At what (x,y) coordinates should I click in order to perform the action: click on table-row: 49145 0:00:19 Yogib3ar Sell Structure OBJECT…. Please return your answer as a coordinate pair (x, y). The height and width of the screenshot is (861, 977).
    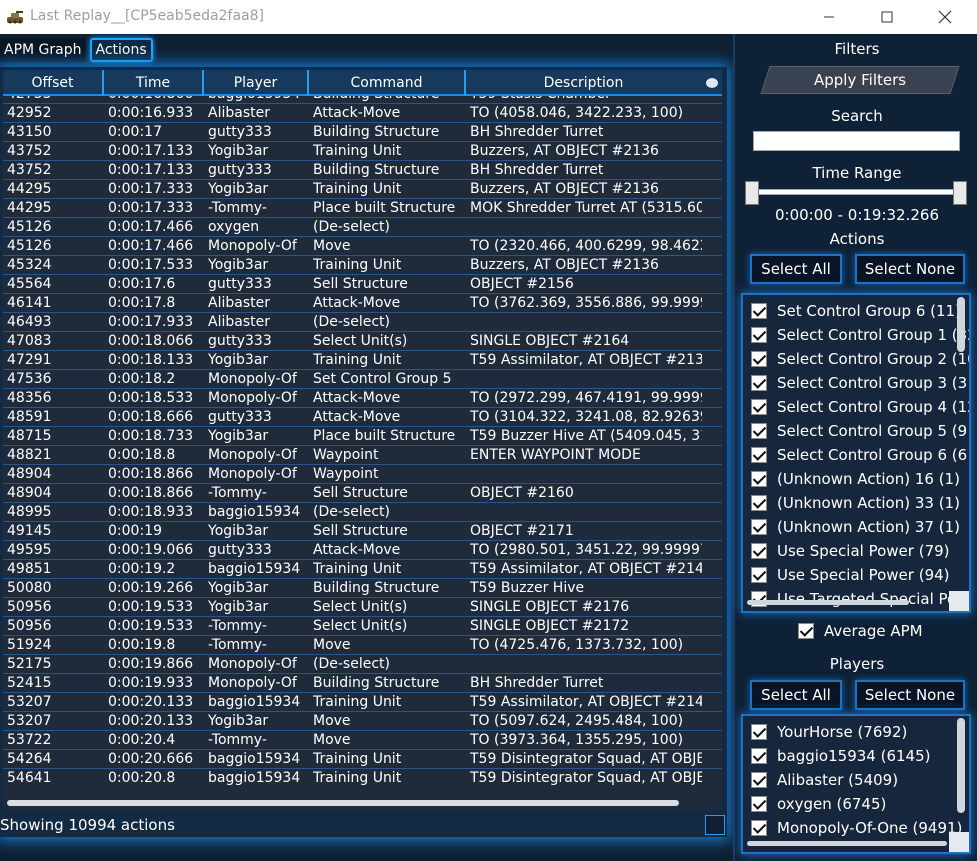
    Looking at the image, I should click on (362, 531).